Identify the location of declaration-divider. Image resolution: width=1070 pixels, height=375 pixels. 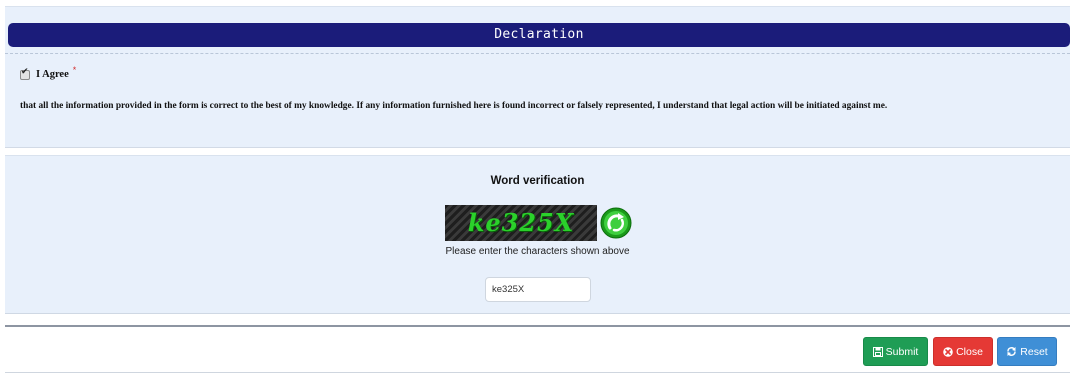
(537, 53).